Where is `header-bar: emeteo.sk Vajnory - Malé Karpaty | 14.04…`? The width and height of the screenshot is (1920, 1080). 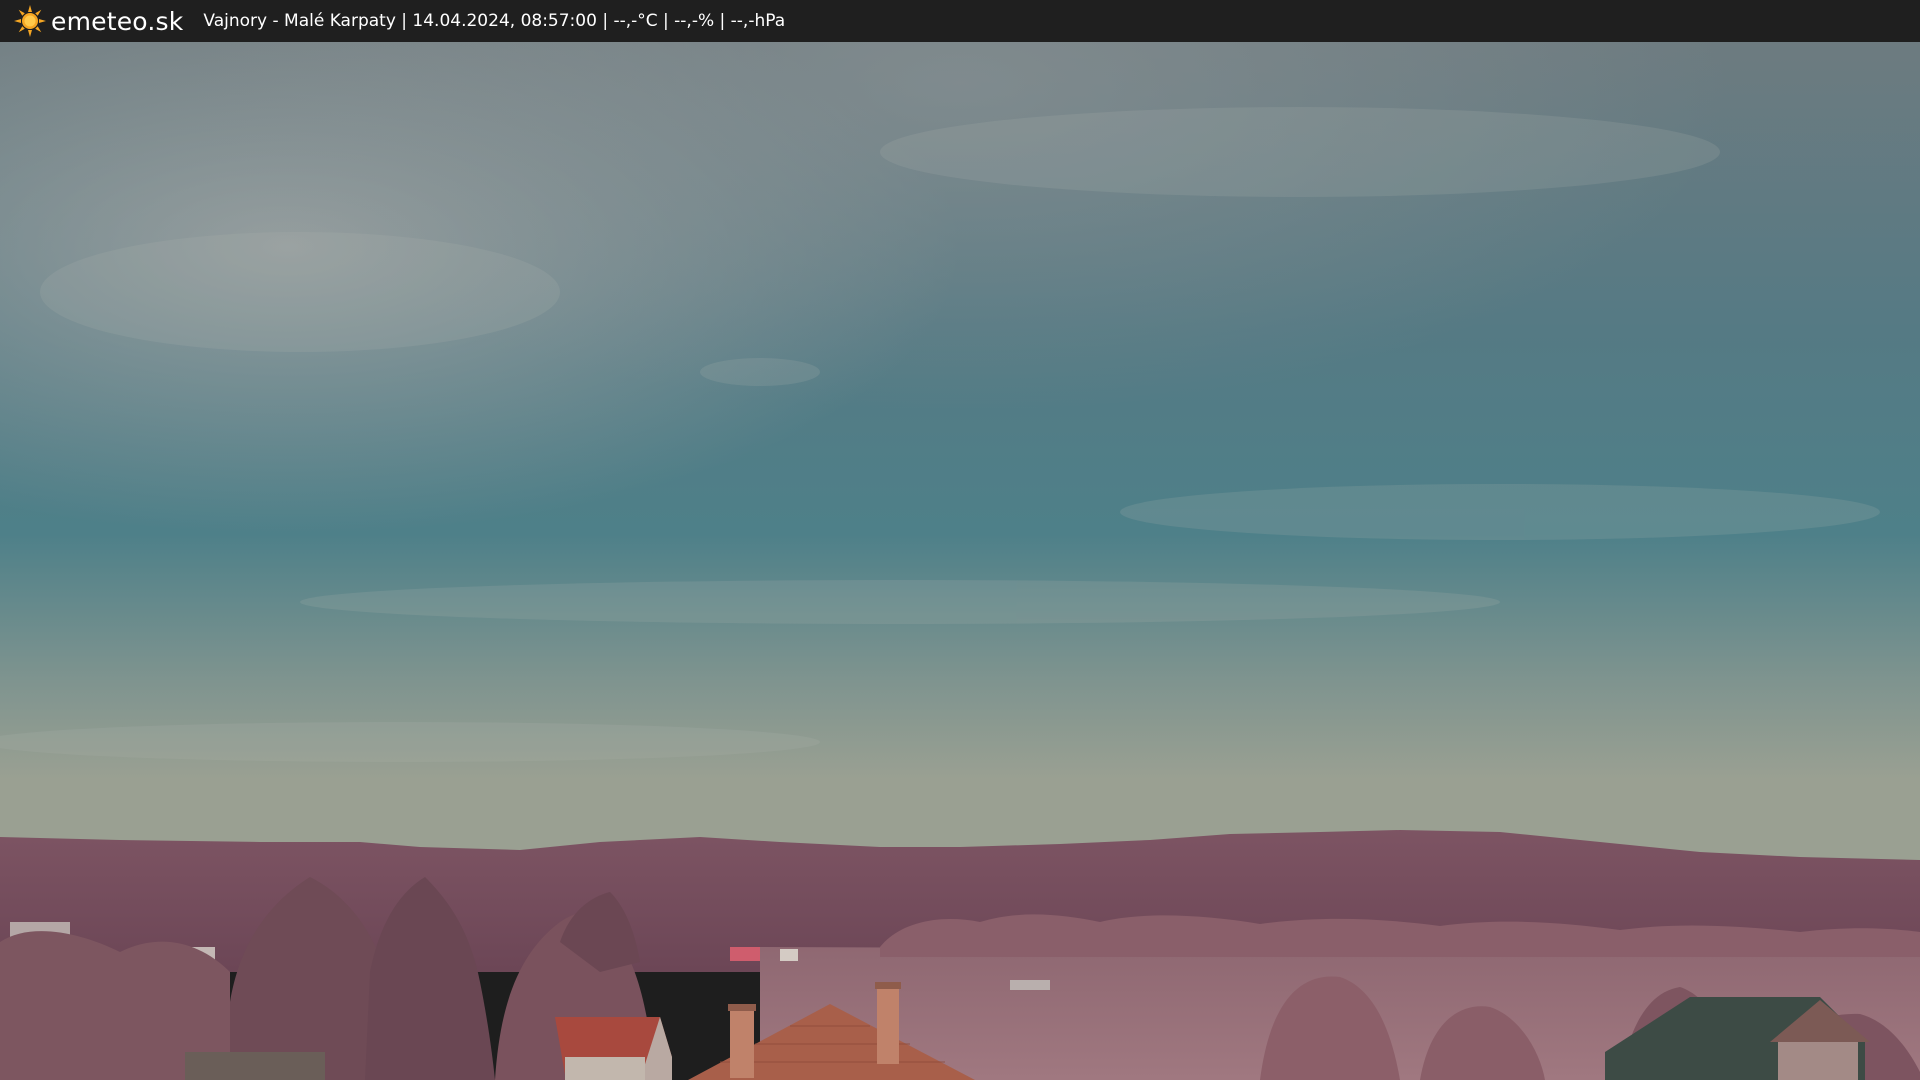
header-bar: emeteo.sk Vajnory - Malé Karpaty | 14.04… is located at coordinates (960, 21).